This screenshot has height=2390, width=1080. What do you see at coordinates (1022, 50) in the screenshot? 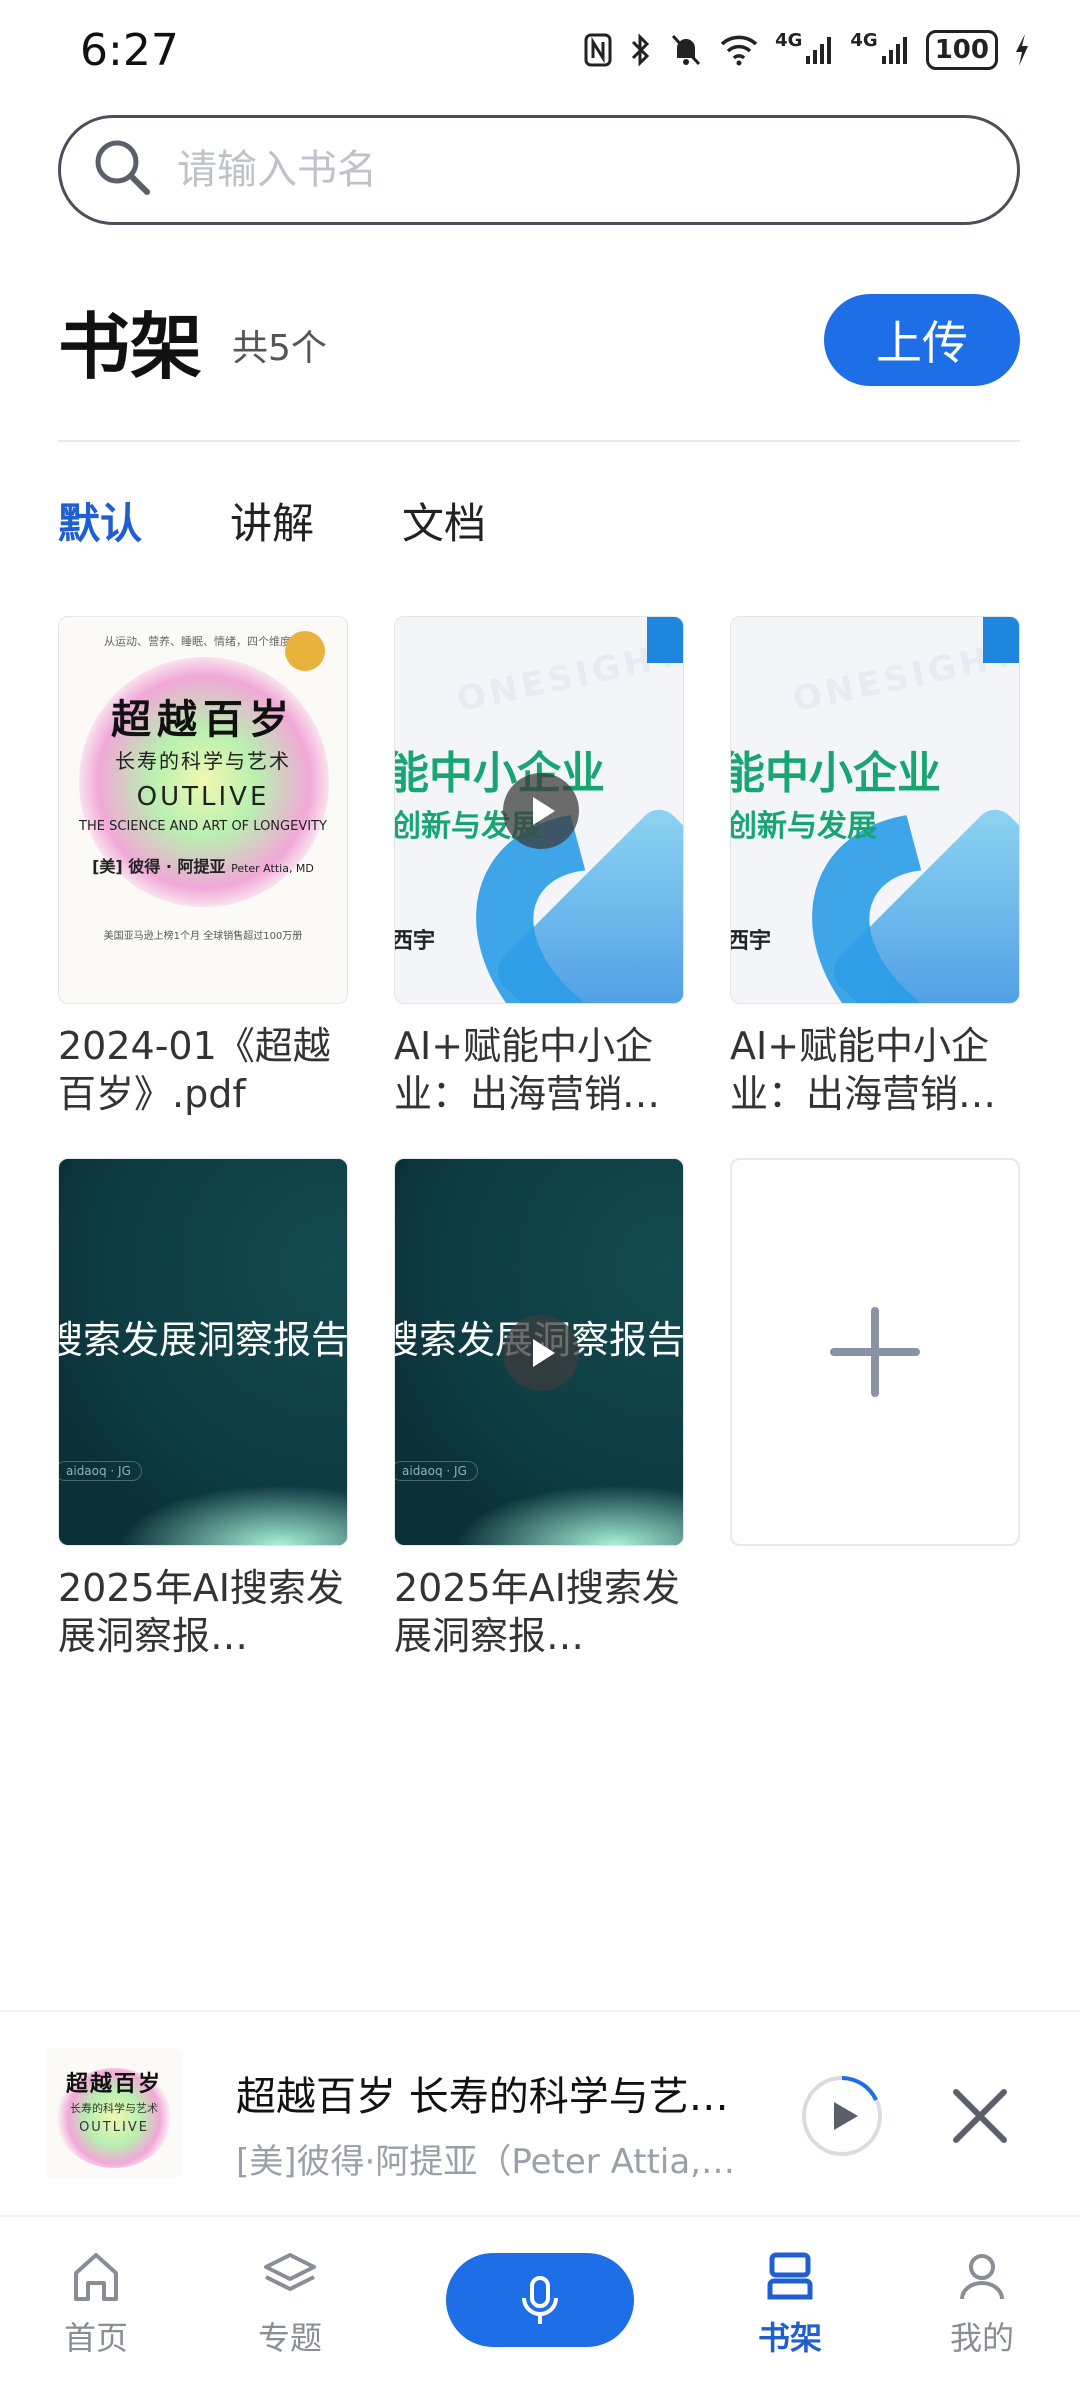
I see `charging-icon` at bounding box center [1022, 50].